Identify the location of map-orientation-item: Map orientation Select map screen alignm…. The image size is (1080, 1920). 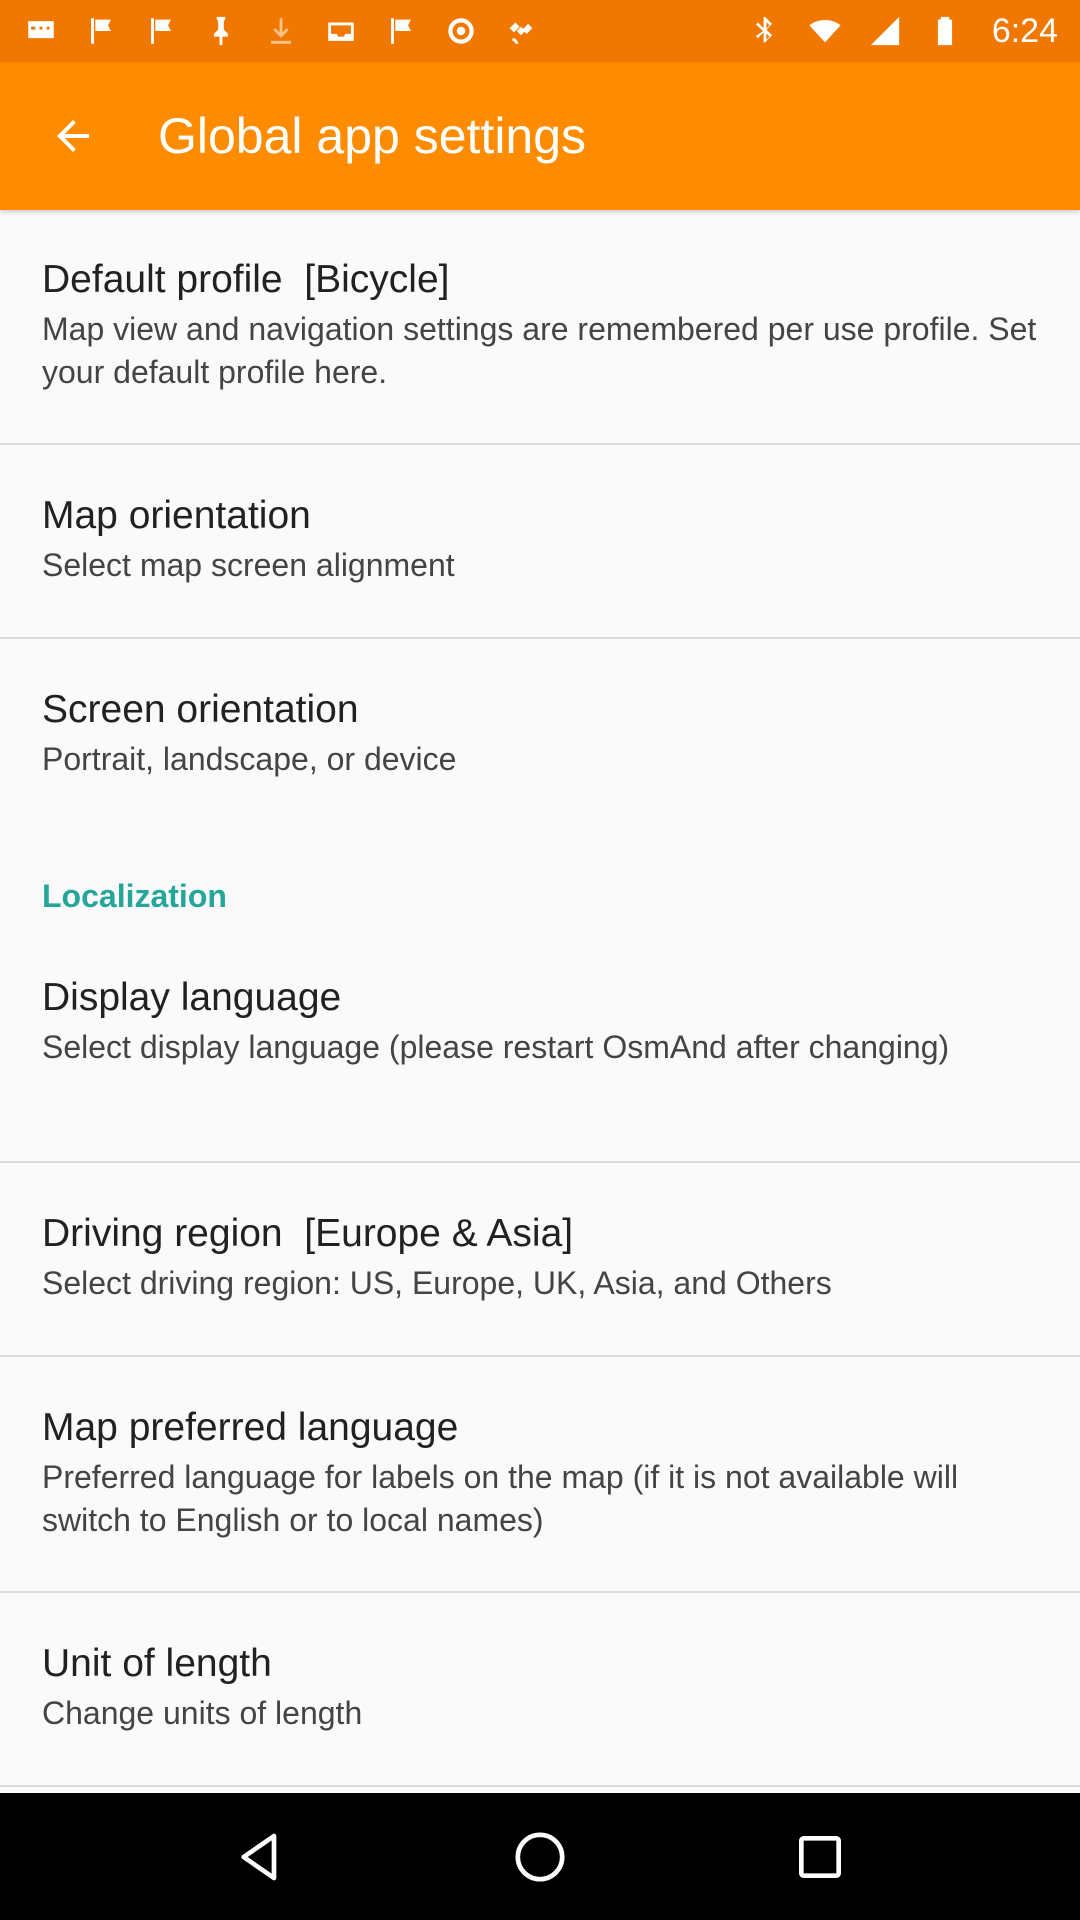
(540, 539).